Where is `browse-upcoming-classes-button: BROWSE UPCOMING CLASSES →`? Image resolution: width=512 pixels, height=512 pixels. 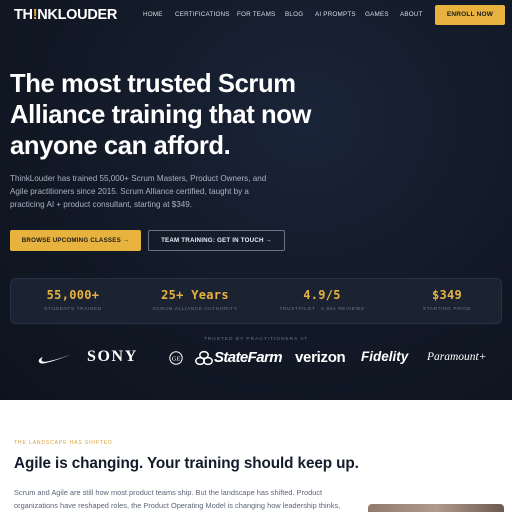 browse-upcoming-classes-button: BROWSE UPCOMING CLASSES → is located at coordinates (75, 240).